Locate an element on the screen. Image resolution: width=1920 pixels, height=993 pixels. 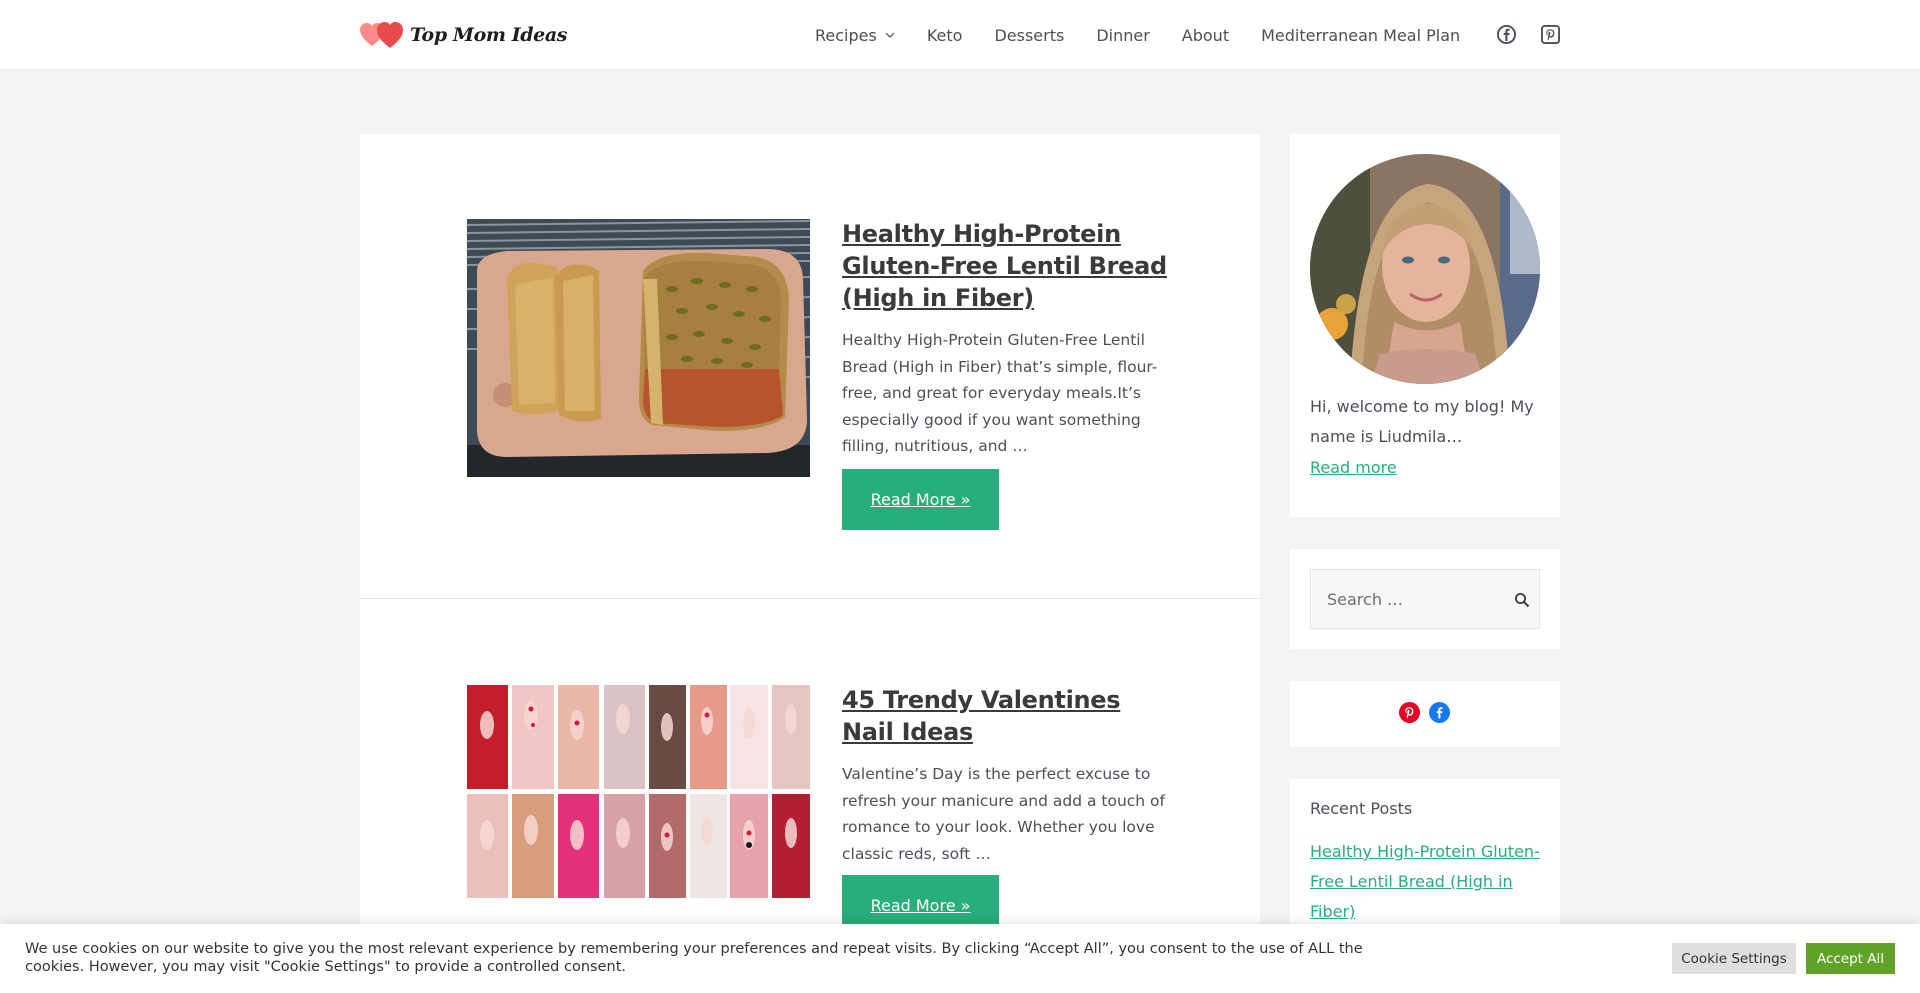
nav-dinner: Dinner is located at coordinates (1122, 35).